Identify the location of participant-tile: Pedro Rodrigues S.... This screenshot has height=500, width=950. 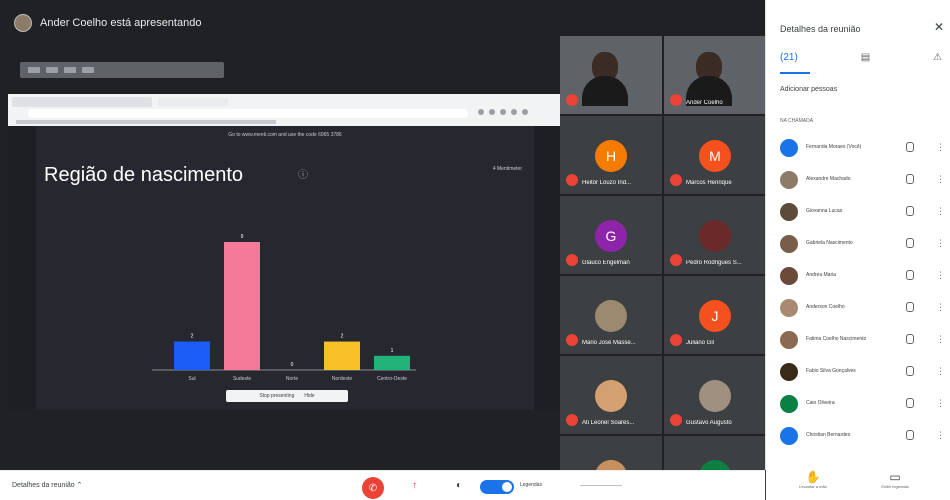
(715, 235).